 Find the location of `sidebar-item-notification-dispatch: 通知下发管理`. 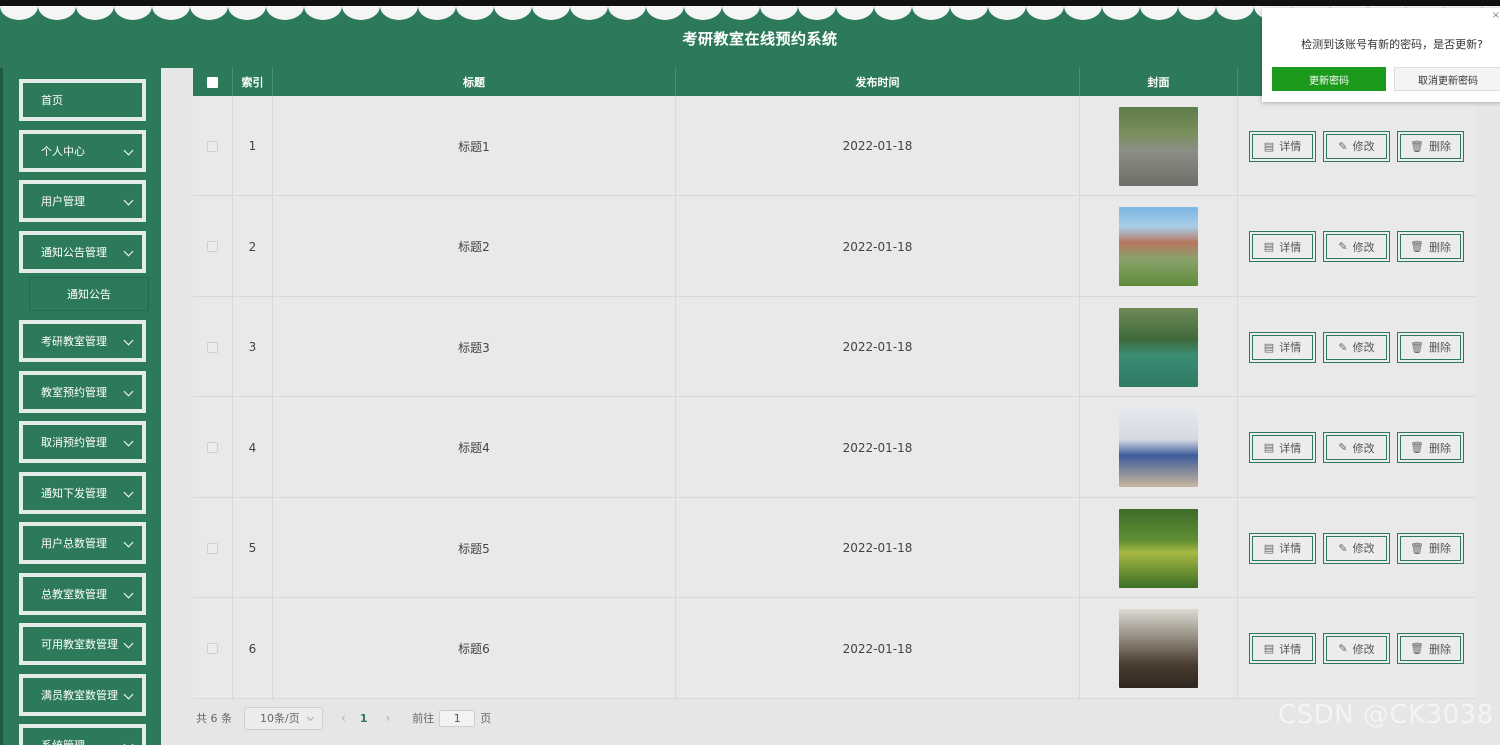

sidebar-item-notification-dispatch: 通知下发管理 is located at coordinates (82, 493).